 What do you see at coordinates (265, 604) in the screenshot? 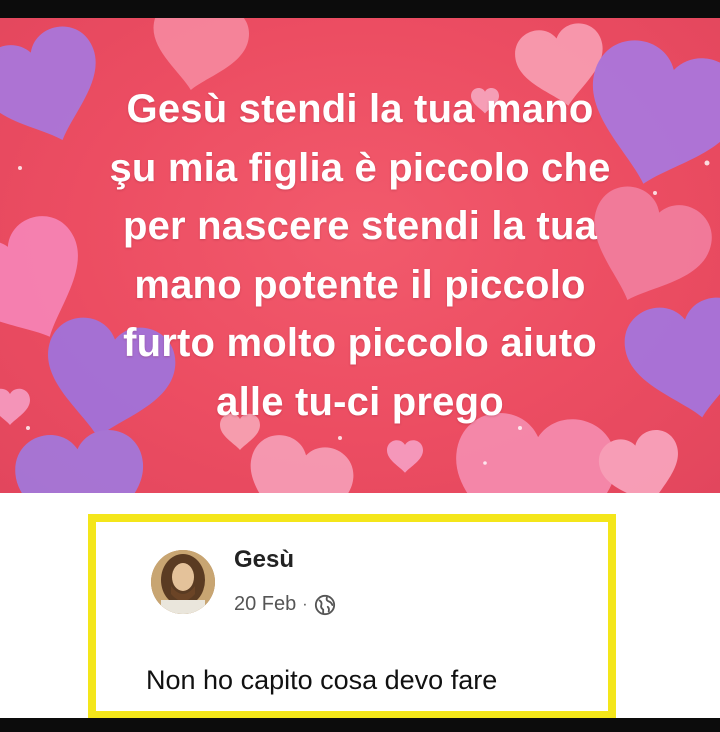
I see `comment-date: 20 Feb` at bounding box center [265, 604].